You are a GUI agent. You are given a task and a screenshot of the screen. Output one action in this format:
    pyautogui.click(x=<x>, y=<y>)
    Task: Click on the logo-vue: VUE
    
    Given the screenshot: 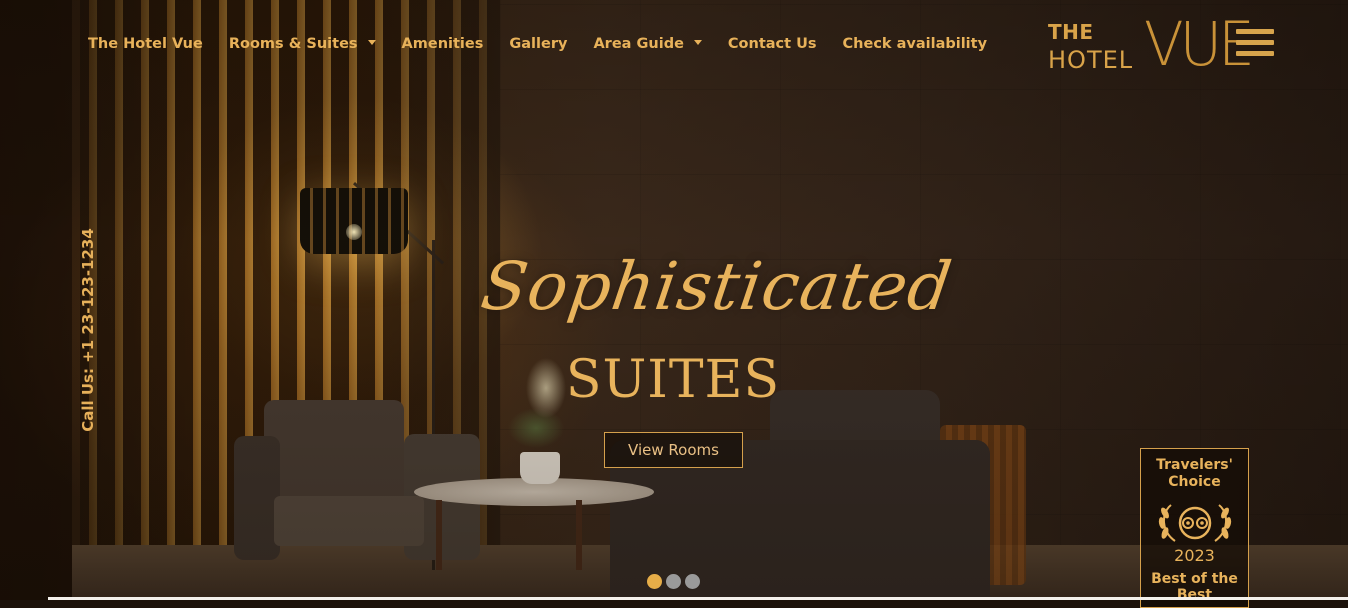 What is the action you would take?
    pyautogui.click(x=1199, y=44)
    